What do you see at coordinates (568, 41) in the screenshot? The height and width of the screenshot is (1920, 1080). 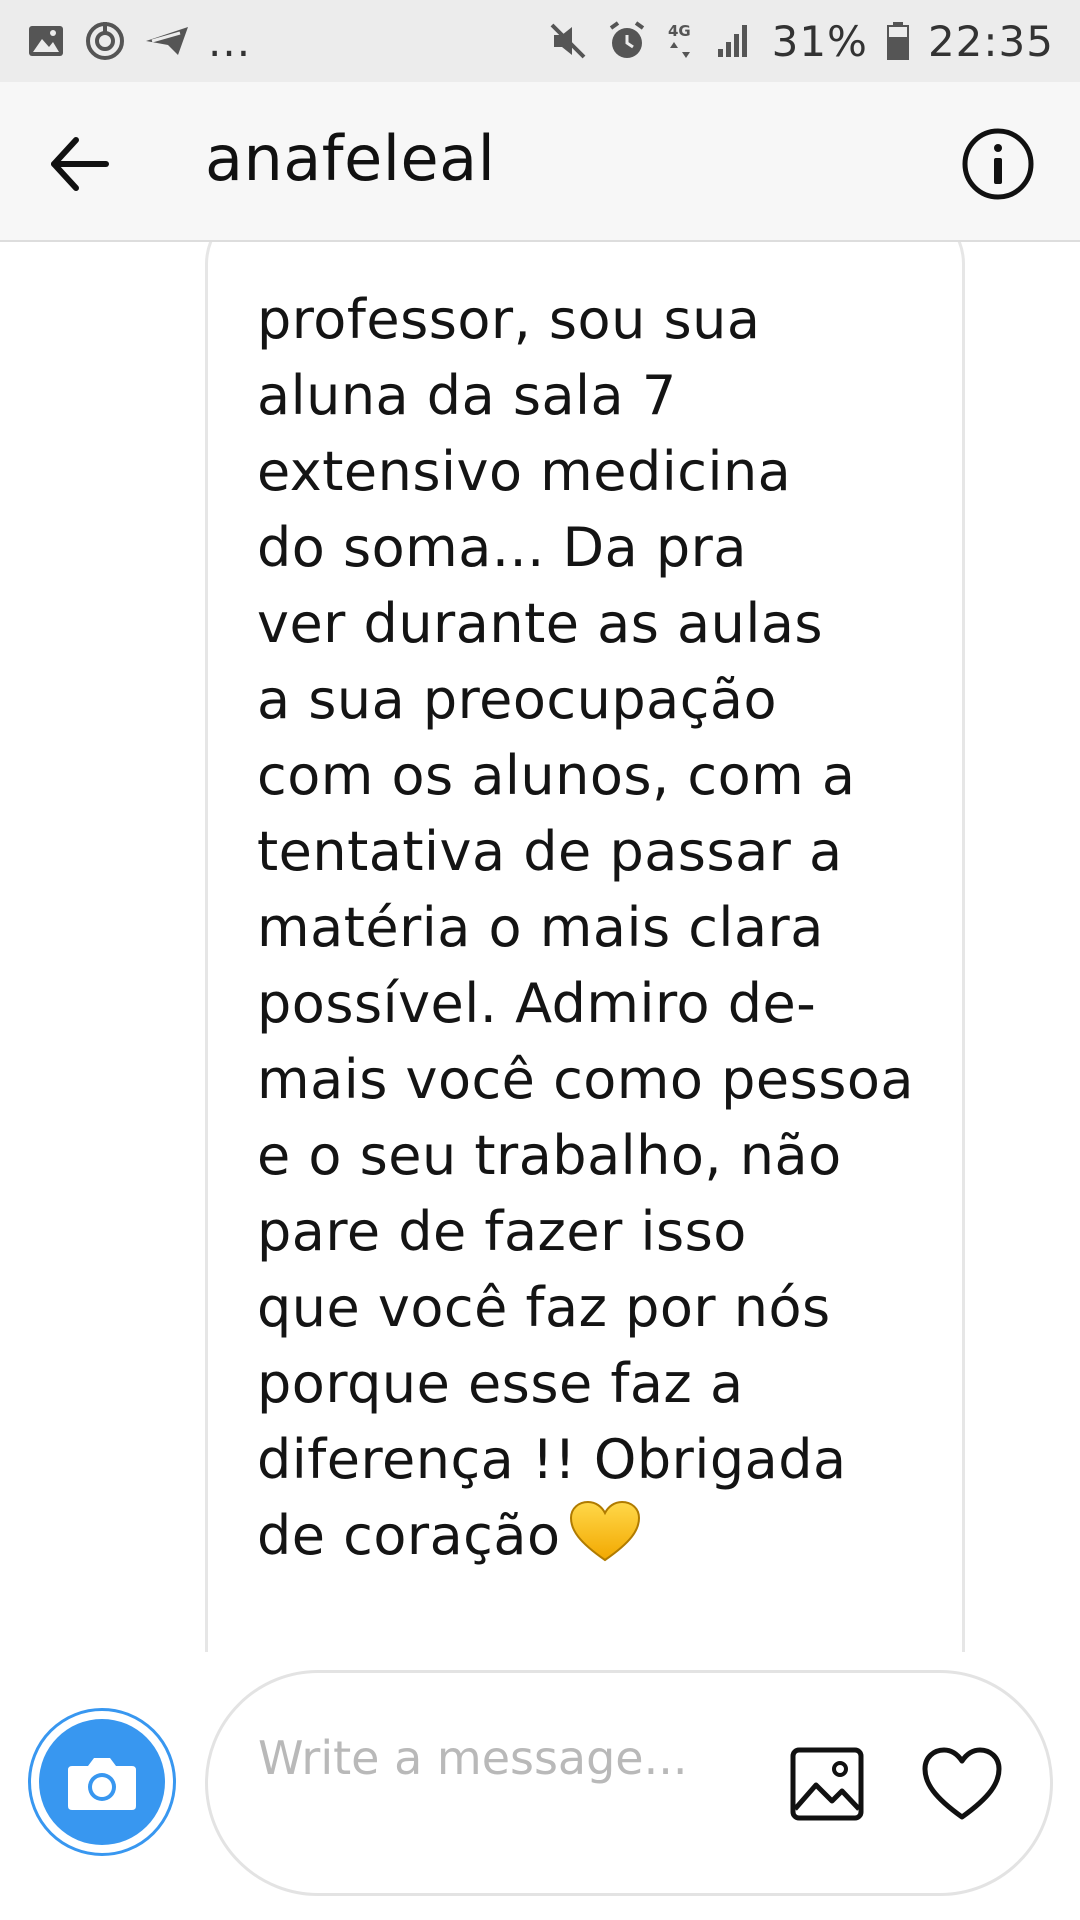 I see `mute-icon` at bounding box center [568, 41].